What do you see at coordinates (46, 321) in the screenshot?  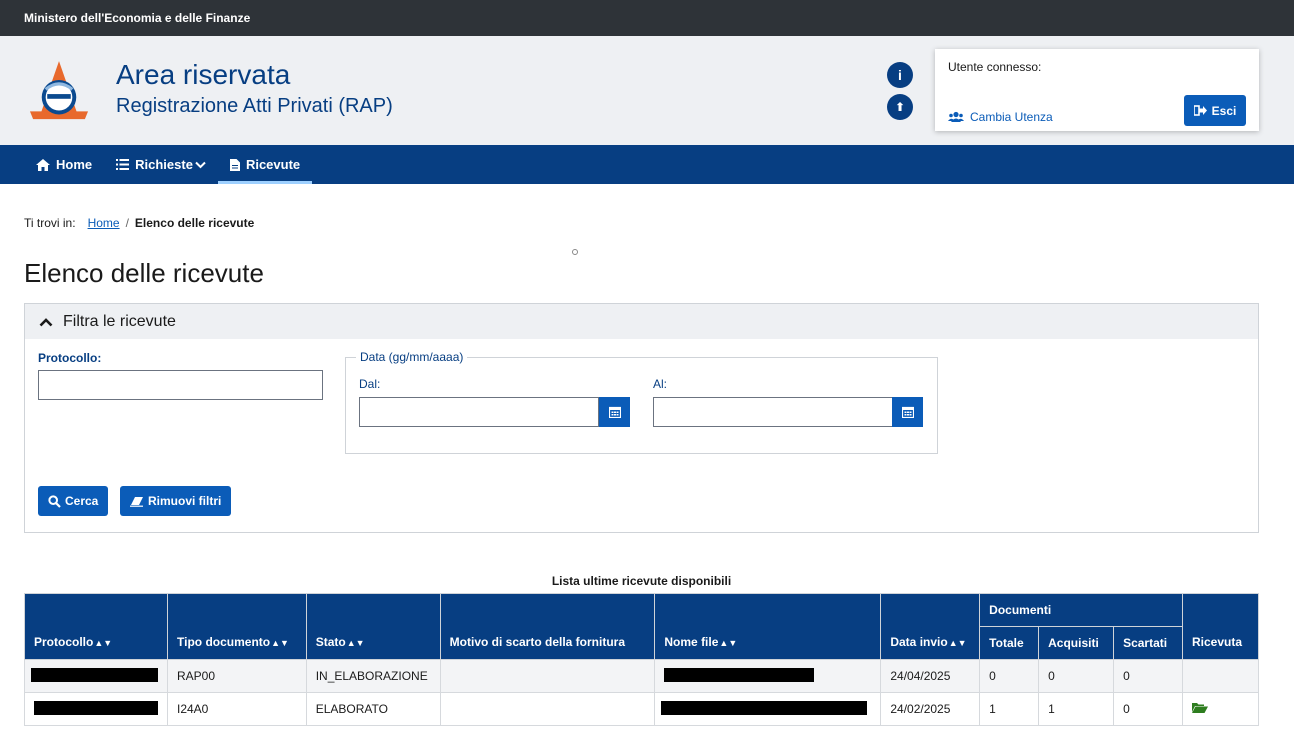 I see `chevron-up-icon` at bounding box center [46, 321].